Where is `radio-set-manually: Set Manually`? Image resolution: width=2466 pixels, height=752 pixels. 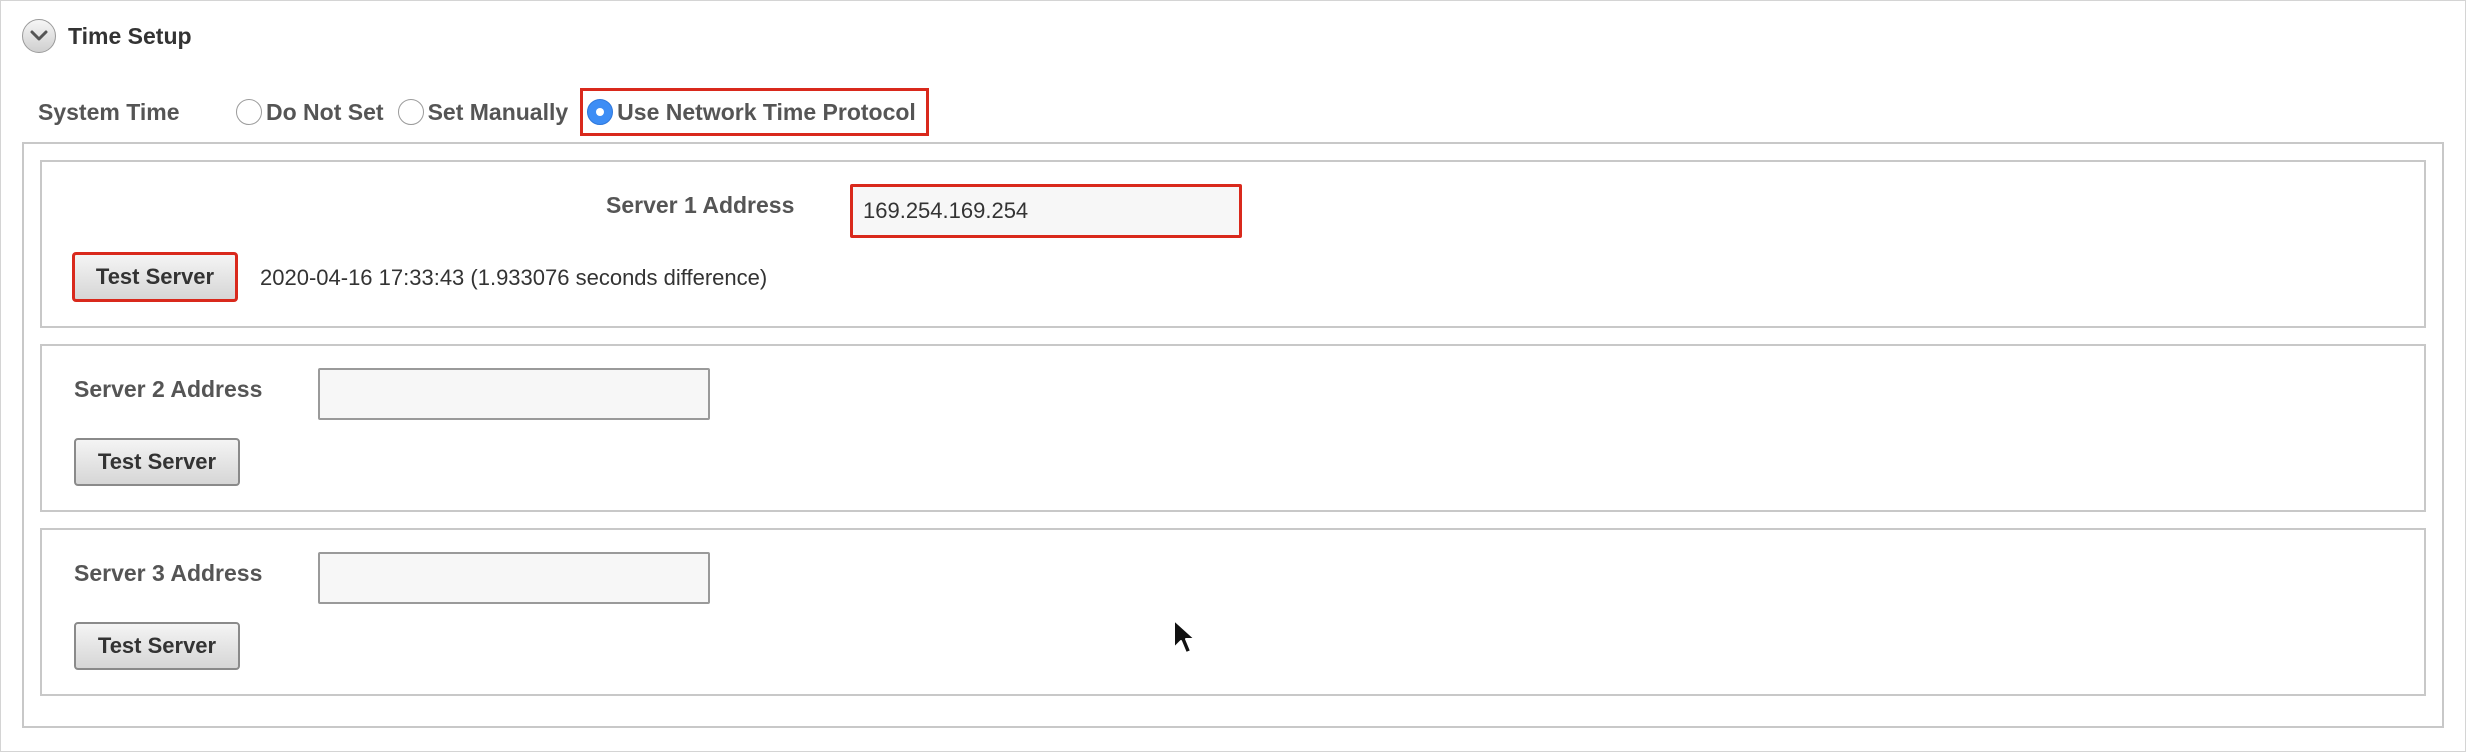 radio-set-manually: Set Manually is located at coordinates (483, 112).